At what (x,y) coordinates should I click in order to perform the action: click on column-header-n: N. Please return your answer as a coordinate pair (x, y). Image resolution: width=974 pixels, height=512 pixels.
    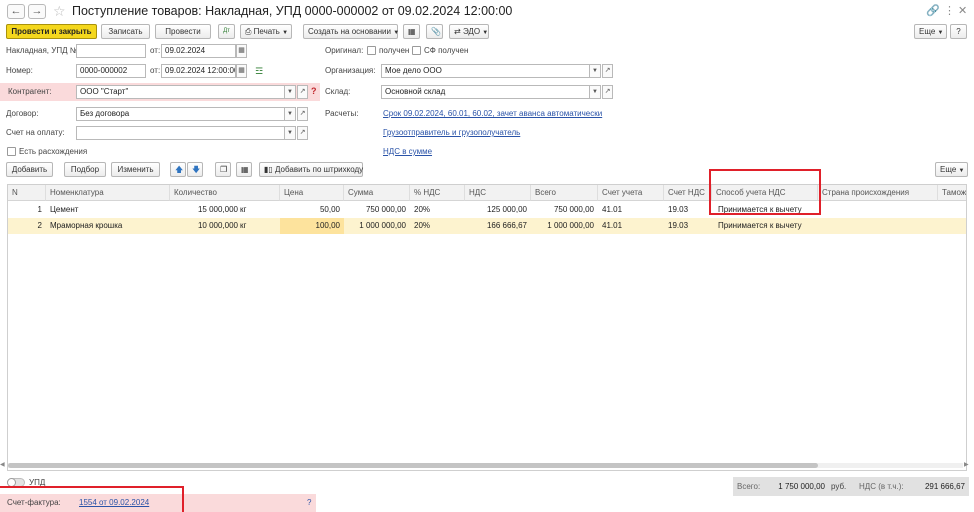
    Looking at the image, I should click on (27, 193).